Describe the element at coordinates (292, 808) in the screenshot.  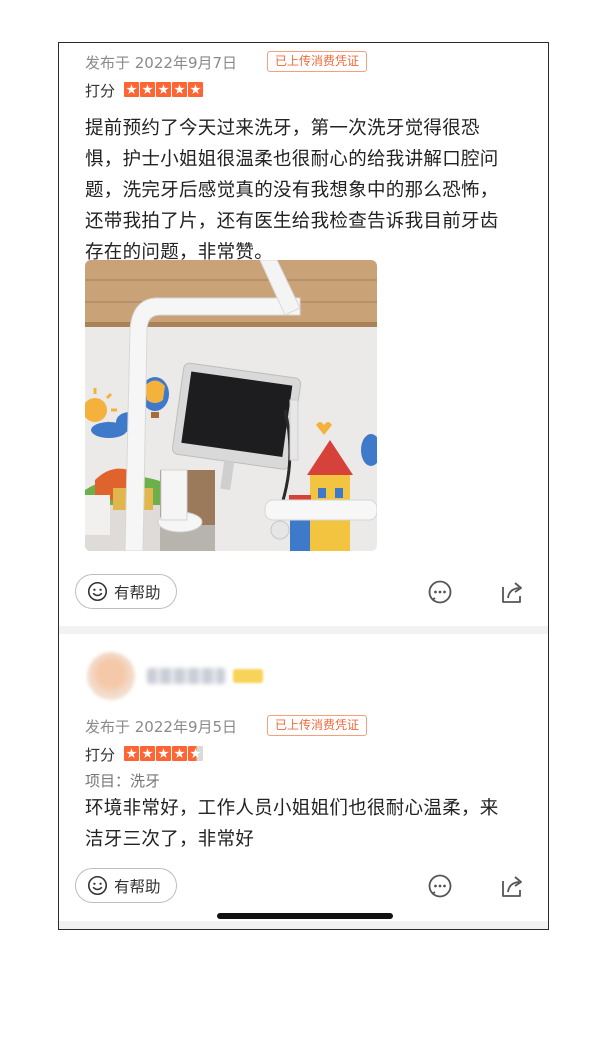
I see `review-line: 环境非常好，工作人员小姐姐们也很耐心温柔，来` at that location.